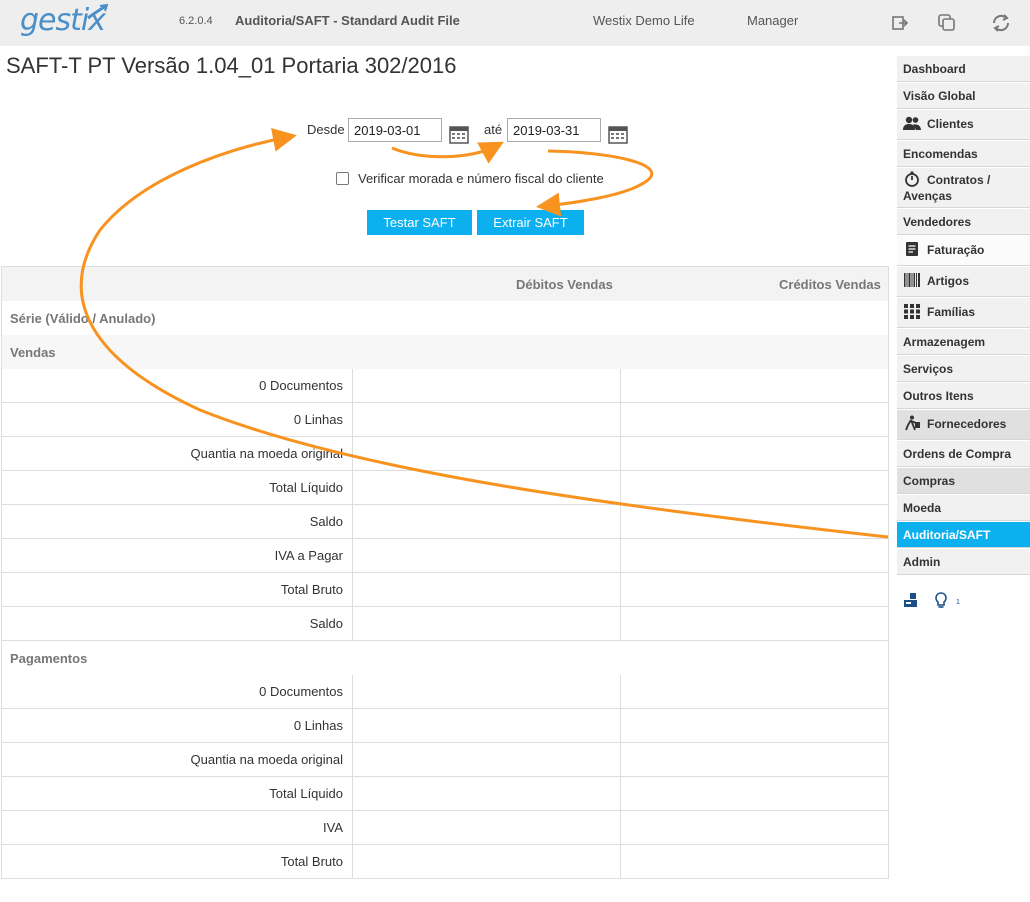  Describe the element at coordinates (963, 508) in the screenshot. I see `sidebar-item-moeda: Moeda` at that location.